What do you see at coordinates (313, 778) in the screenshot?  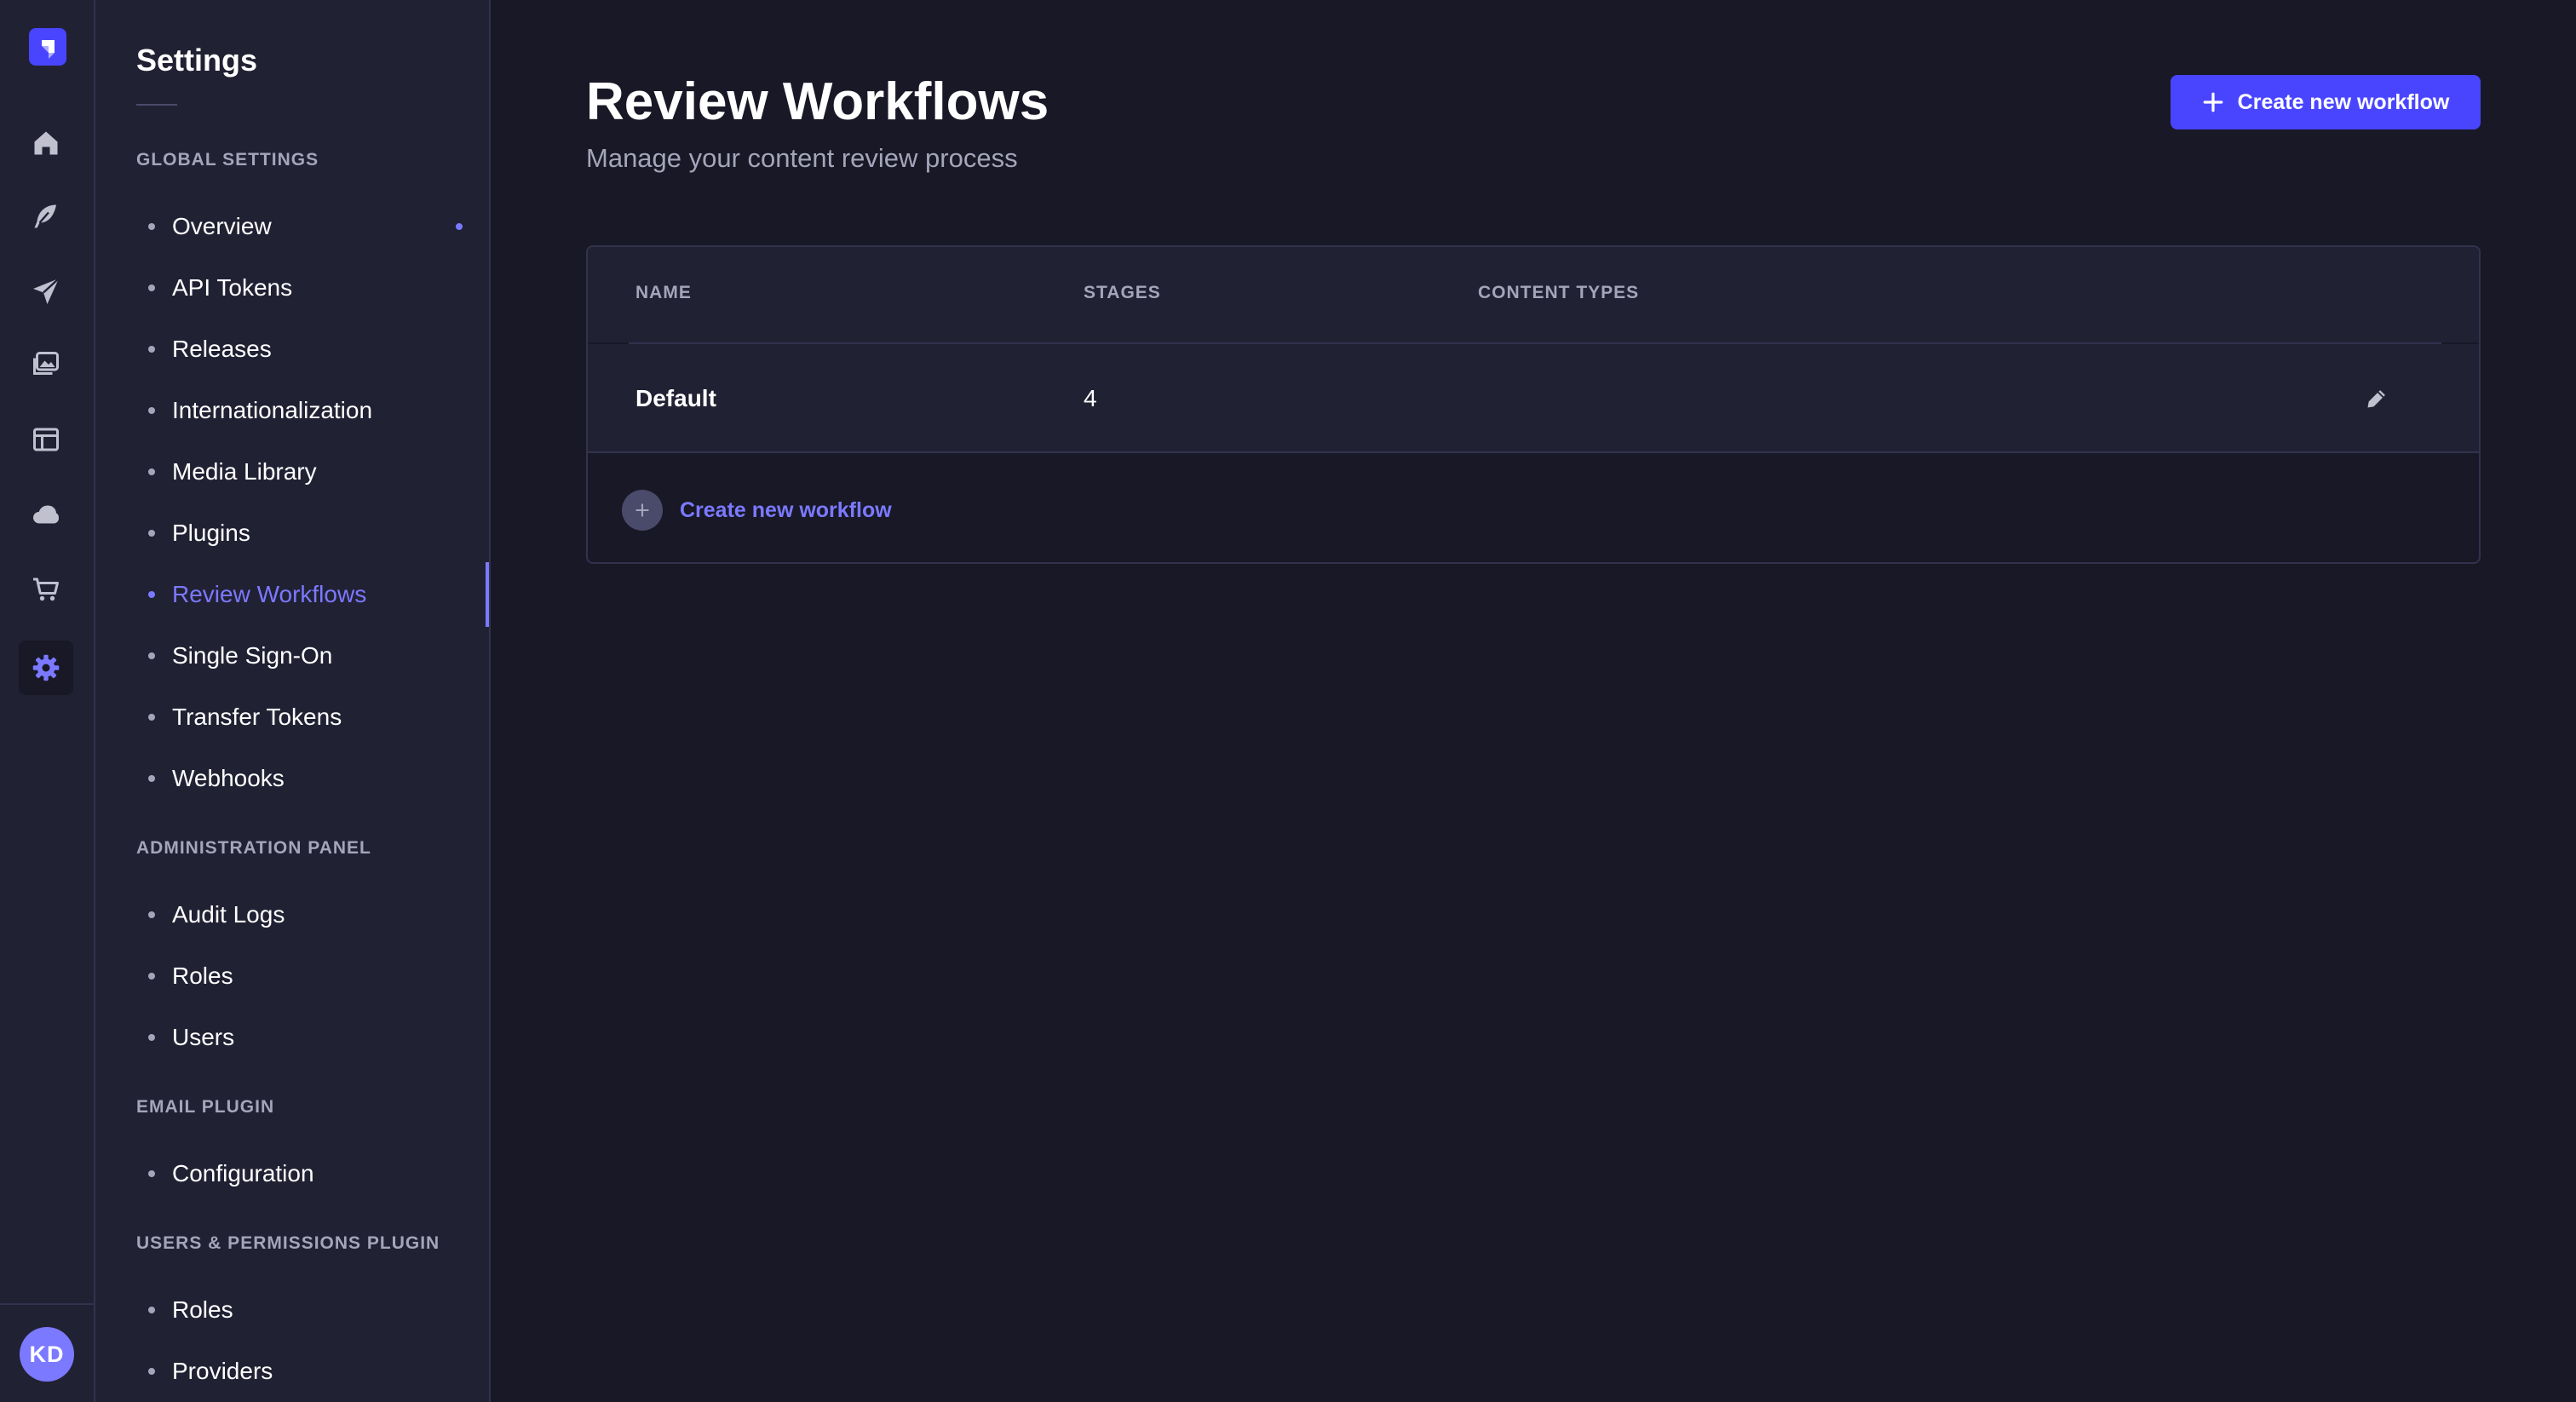 I see `subnav-item-webhooks: Webhooks` at bounding box center [313, 778].